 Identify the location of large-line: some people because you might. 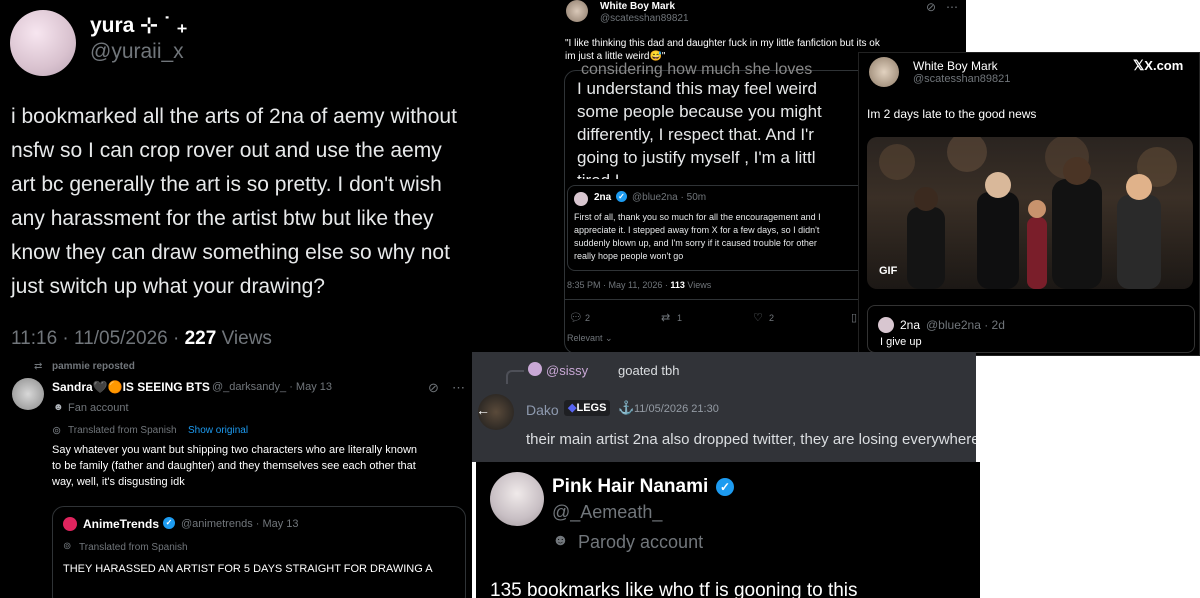
(699, 111).